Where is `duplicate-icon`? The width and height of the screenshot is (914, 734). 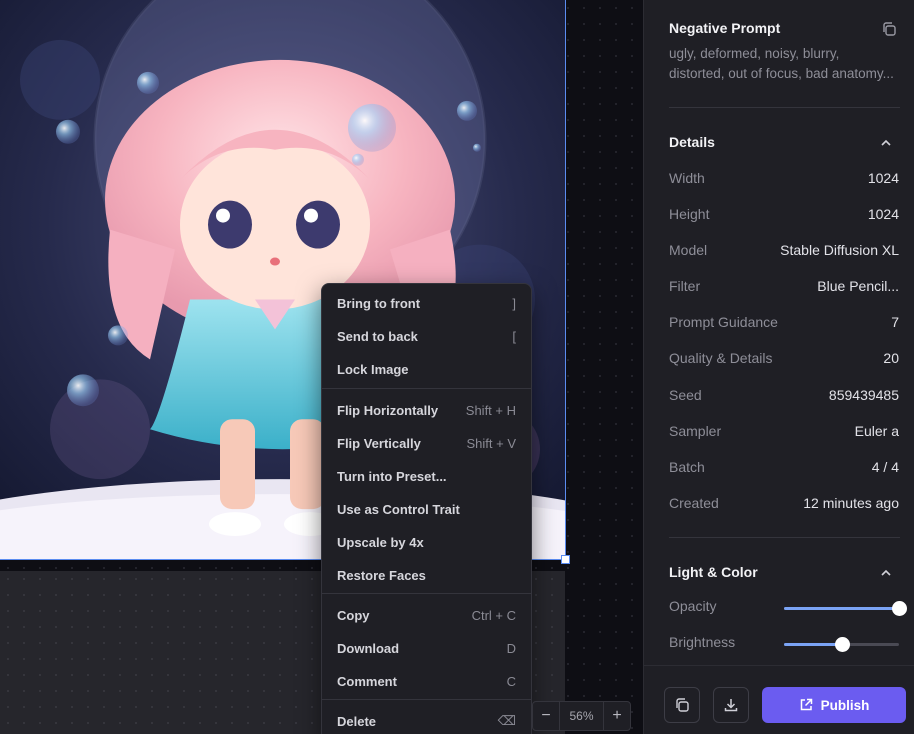
duplicate-icon is located at coordinates (682, 705).